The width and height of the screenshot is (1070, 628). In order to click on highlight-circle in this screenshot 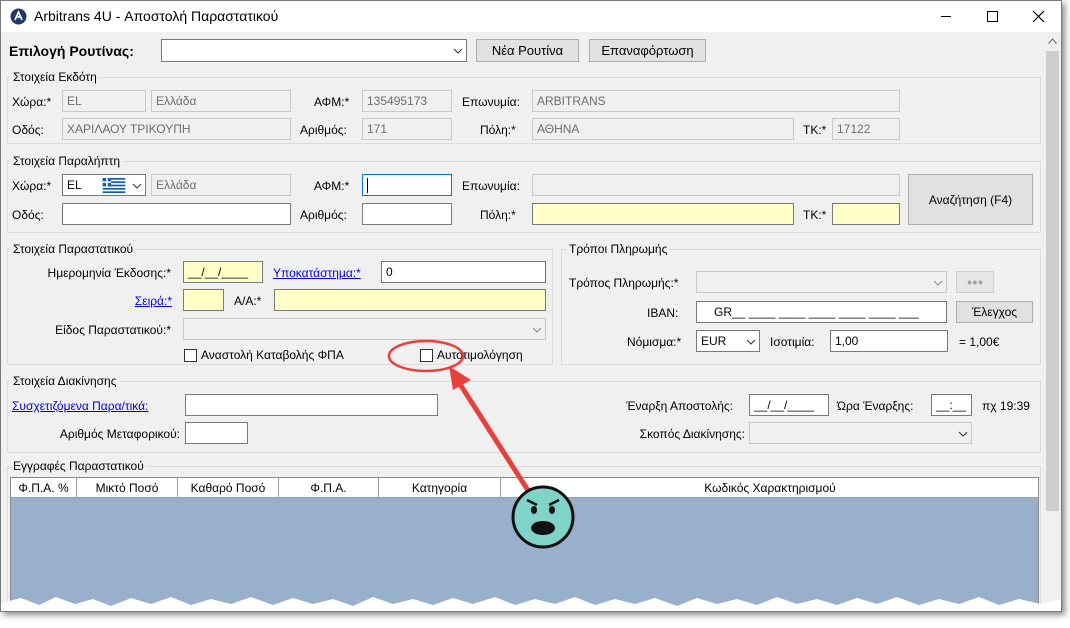, I will do `click(426, 356)`.